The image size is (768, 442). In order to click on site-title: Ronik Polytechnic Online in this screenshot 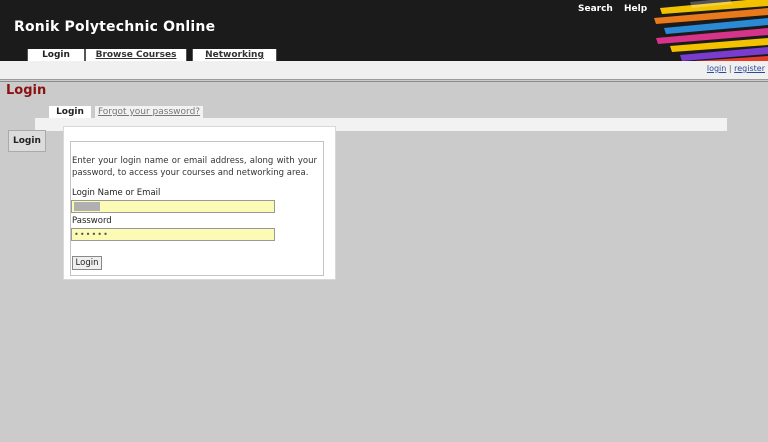, I will do `click(115, 27)`.